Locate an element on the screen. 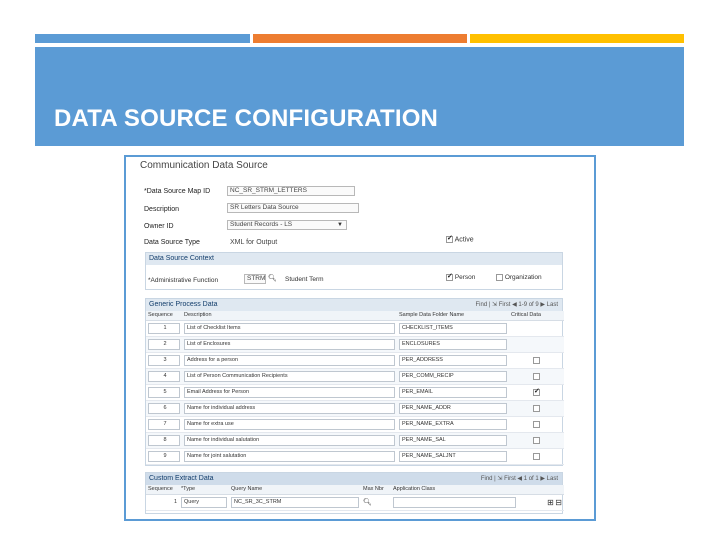  sequence-input: 7 is located at coordinates (164, 424).